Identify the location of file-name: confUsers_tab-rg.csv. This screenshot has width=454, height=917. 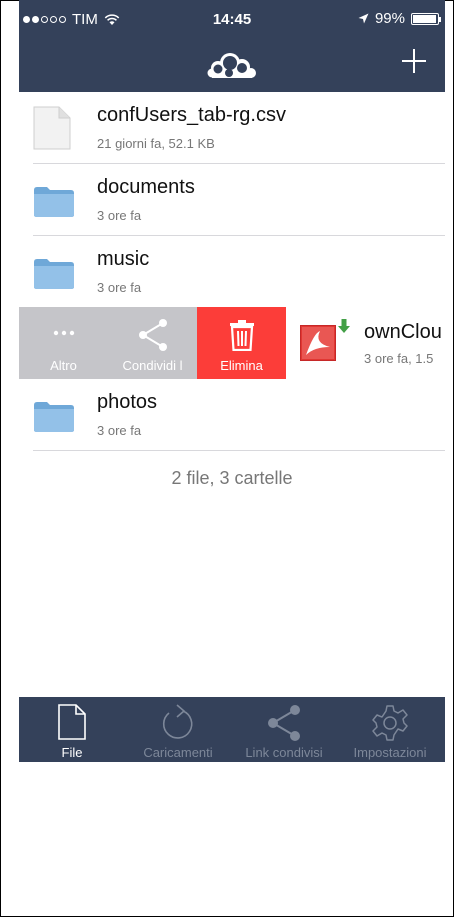
(191, 115).